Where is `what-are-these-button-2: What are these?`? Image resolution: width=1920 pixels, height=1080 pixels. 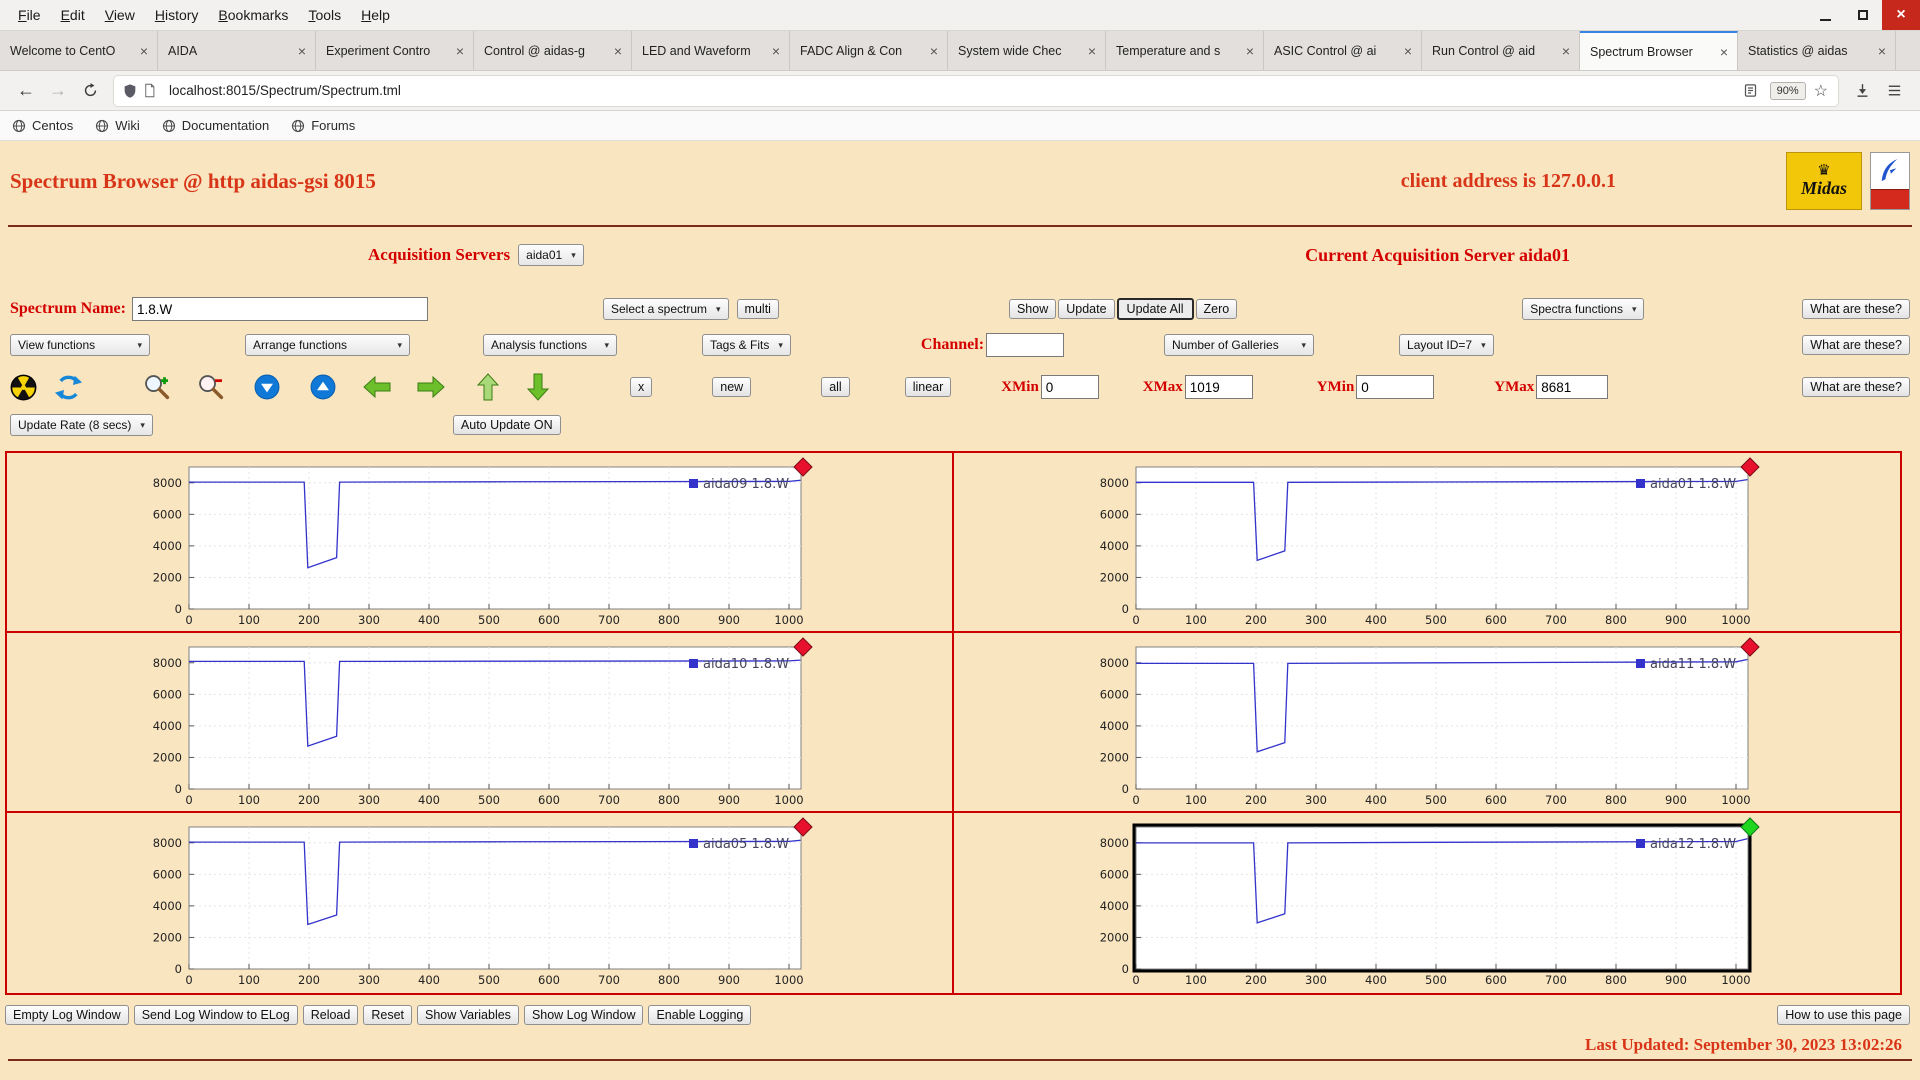
what-are-these-button-2: What are these? is located at coordinates (1856, 345).